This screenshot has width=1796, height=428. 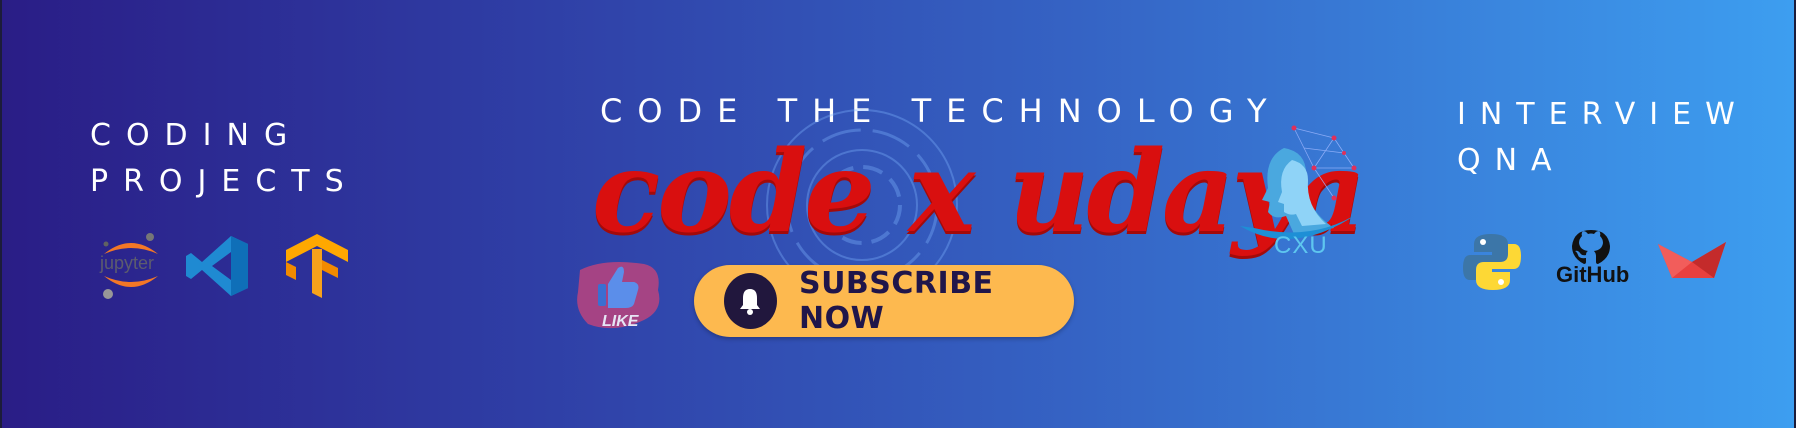 What do you see at coordinates (317, 266) in the screenshot?
I see `tensorflow-icon` at bounding box center [317, 266].